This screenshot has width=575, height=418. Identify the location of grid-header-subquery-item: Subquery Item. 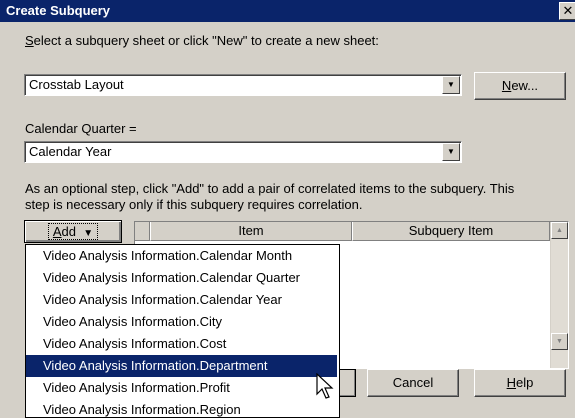
(451, 231).